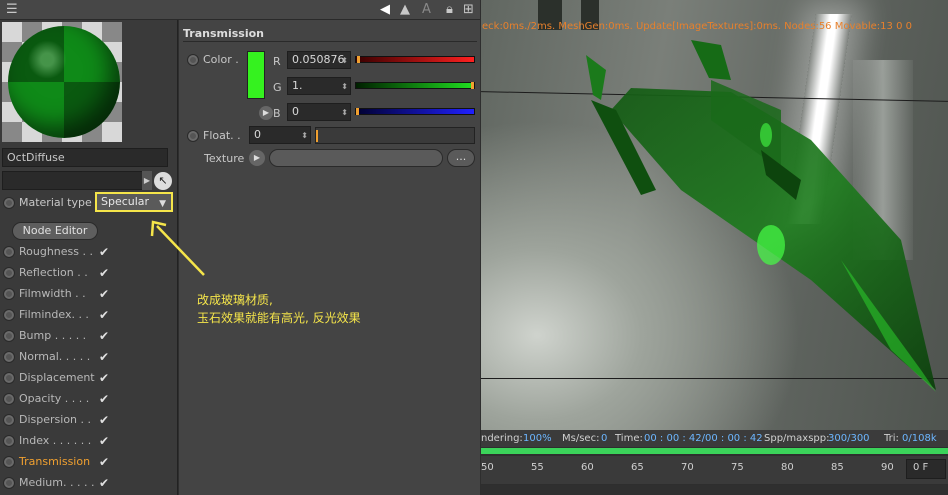 The width and height of the screenshot is (948, 495). I want to click on channel-label: Opacity . . . ., so click(54, 398).